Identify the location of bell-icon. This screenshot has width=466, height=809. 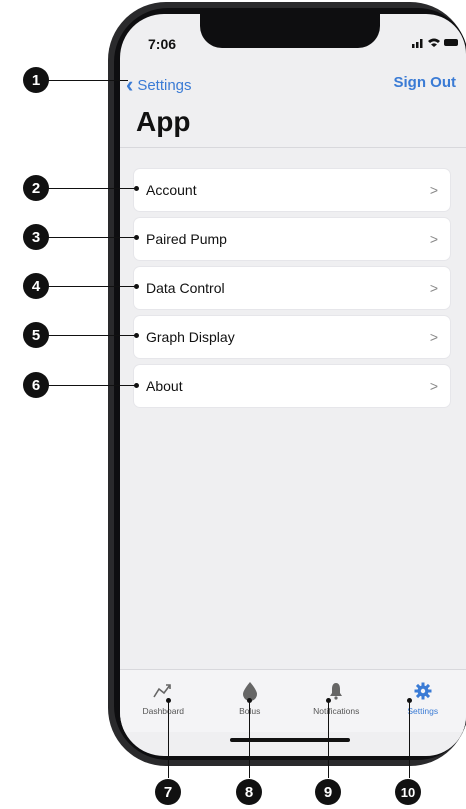
(336, 691).